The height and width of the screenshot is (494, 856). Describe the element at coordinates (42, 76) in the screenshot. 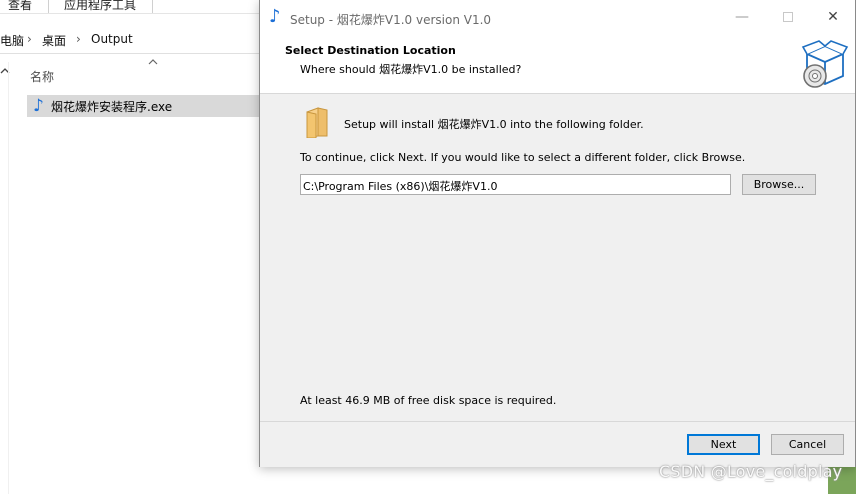

I see `column-header-name: 名称` at that location.